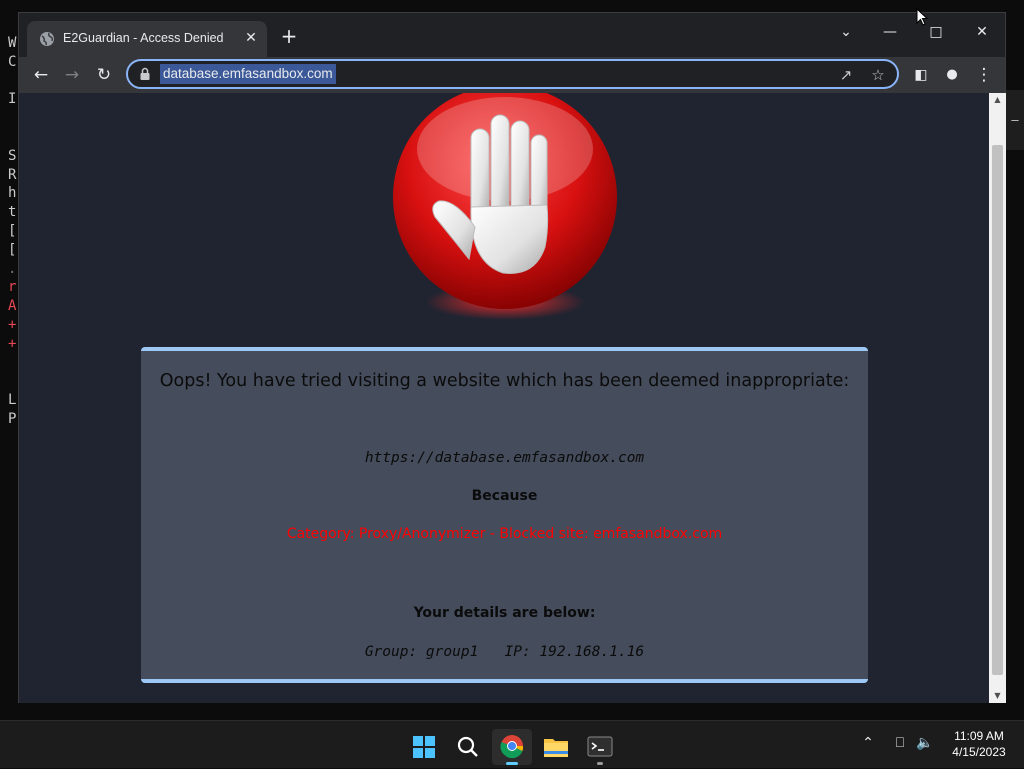  I want to click on show-hidden-icons-chevron-icon: ⌃, so click(868, 743).